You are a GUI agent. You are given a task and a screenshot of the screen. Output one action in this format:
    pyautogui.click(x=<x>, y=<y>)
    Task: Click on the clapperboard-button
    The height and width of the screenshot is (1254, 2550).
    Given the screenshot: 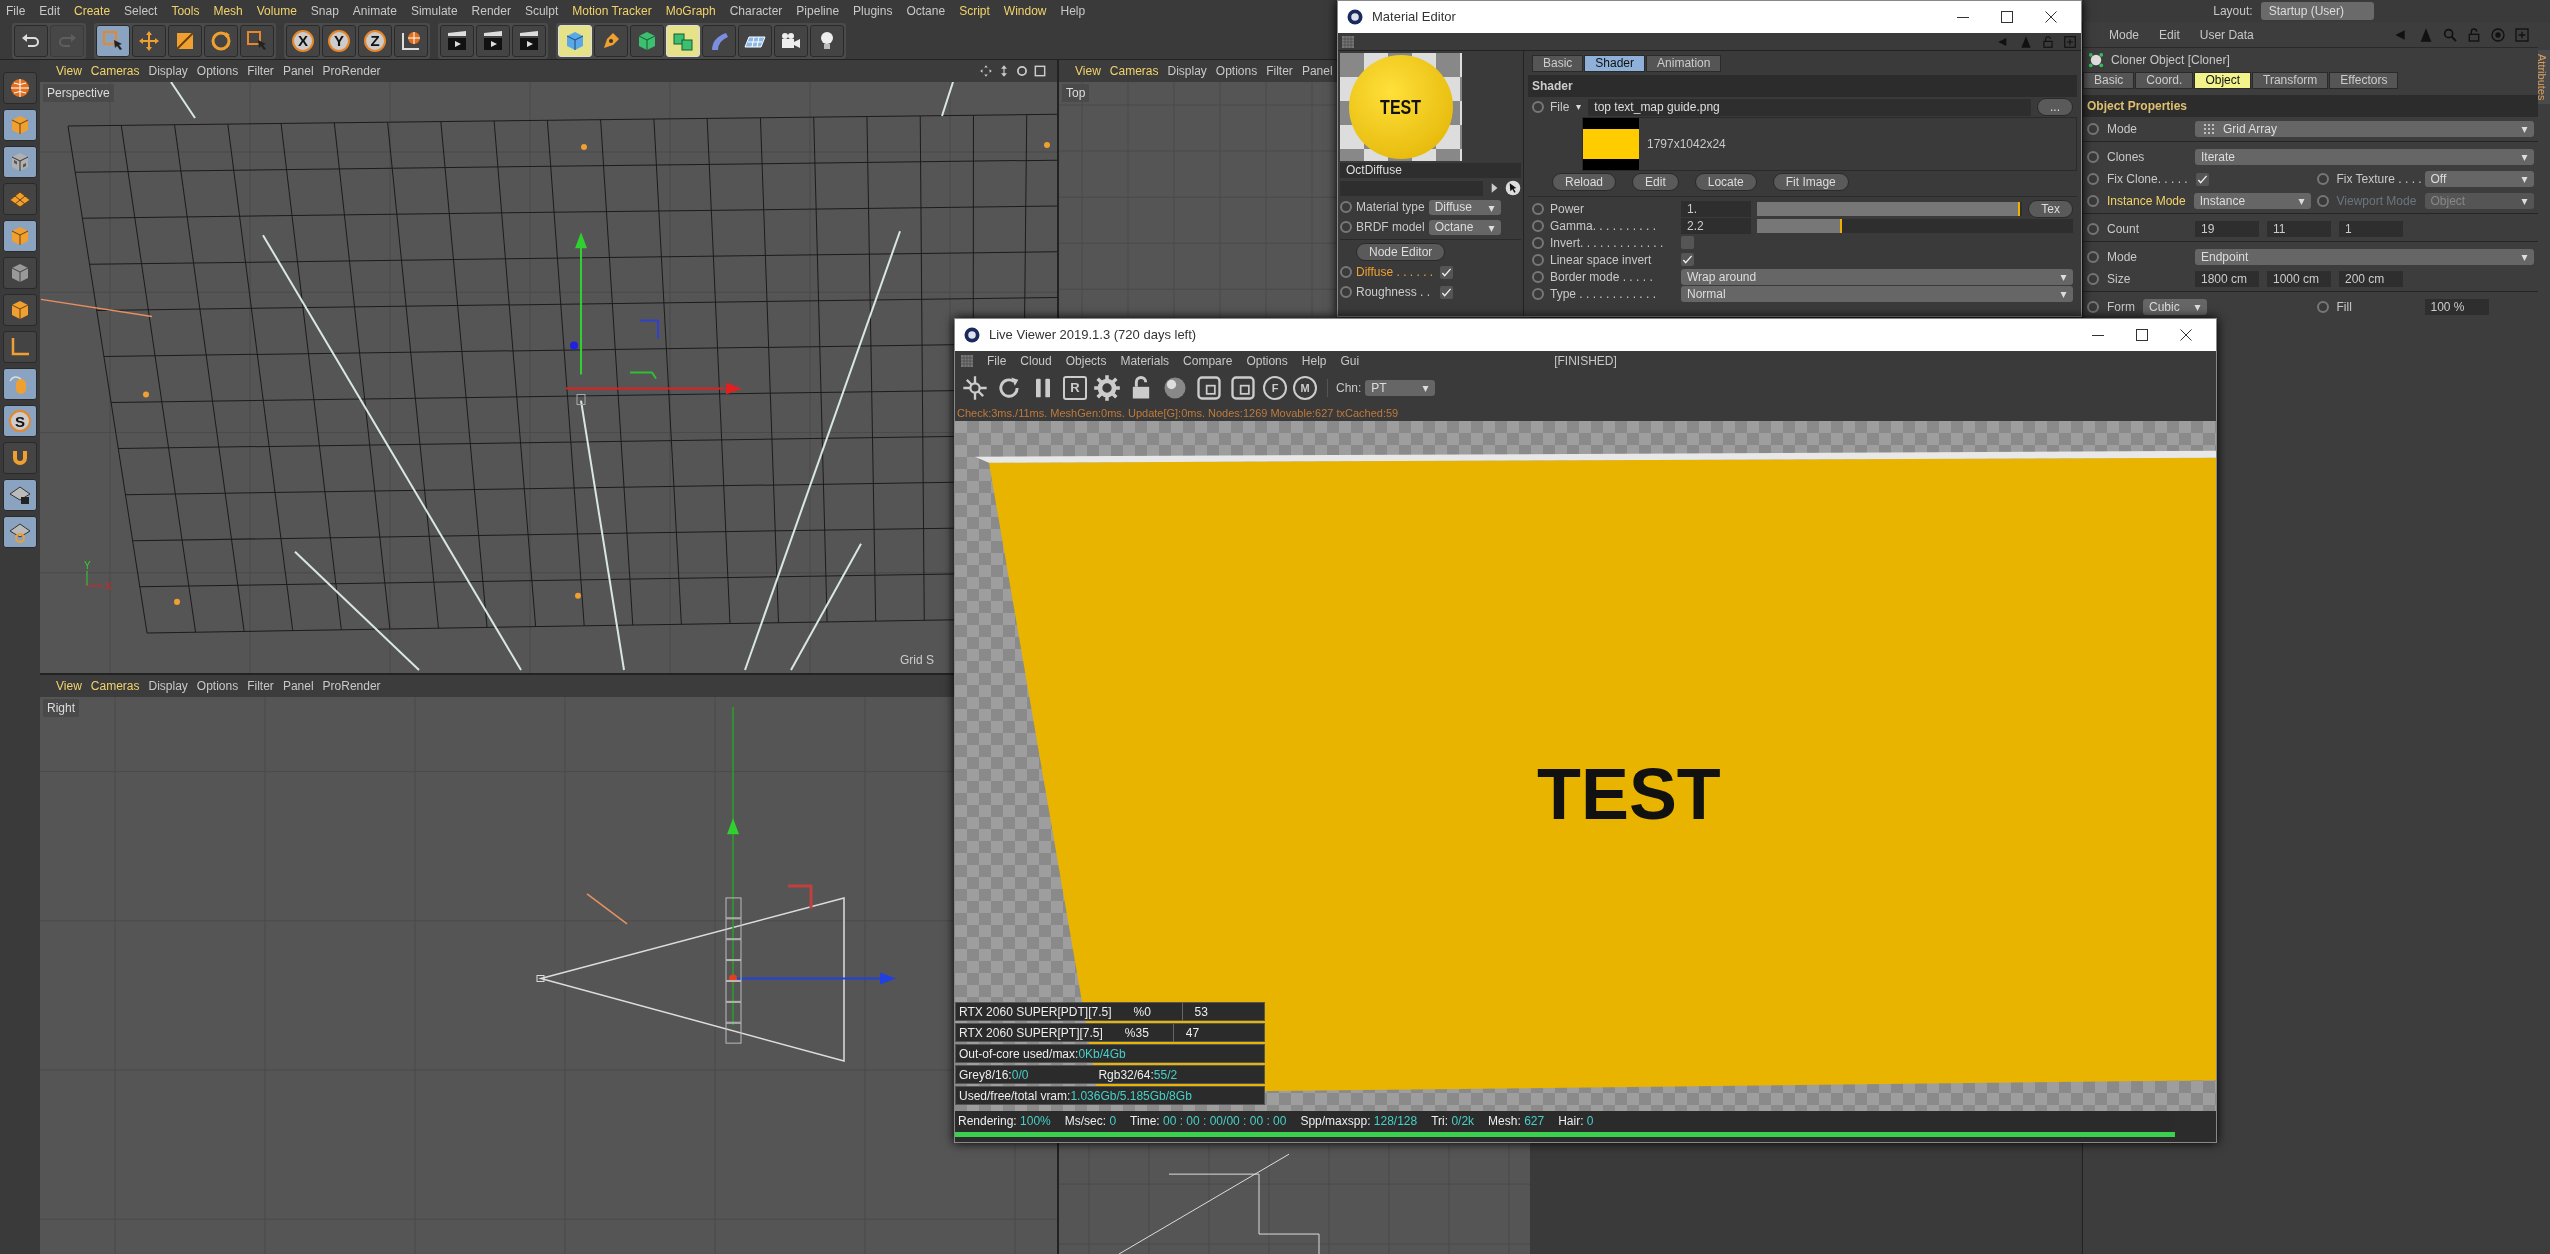 What is the action you would take?
    pyautogui.click(x=493, y=40)
    